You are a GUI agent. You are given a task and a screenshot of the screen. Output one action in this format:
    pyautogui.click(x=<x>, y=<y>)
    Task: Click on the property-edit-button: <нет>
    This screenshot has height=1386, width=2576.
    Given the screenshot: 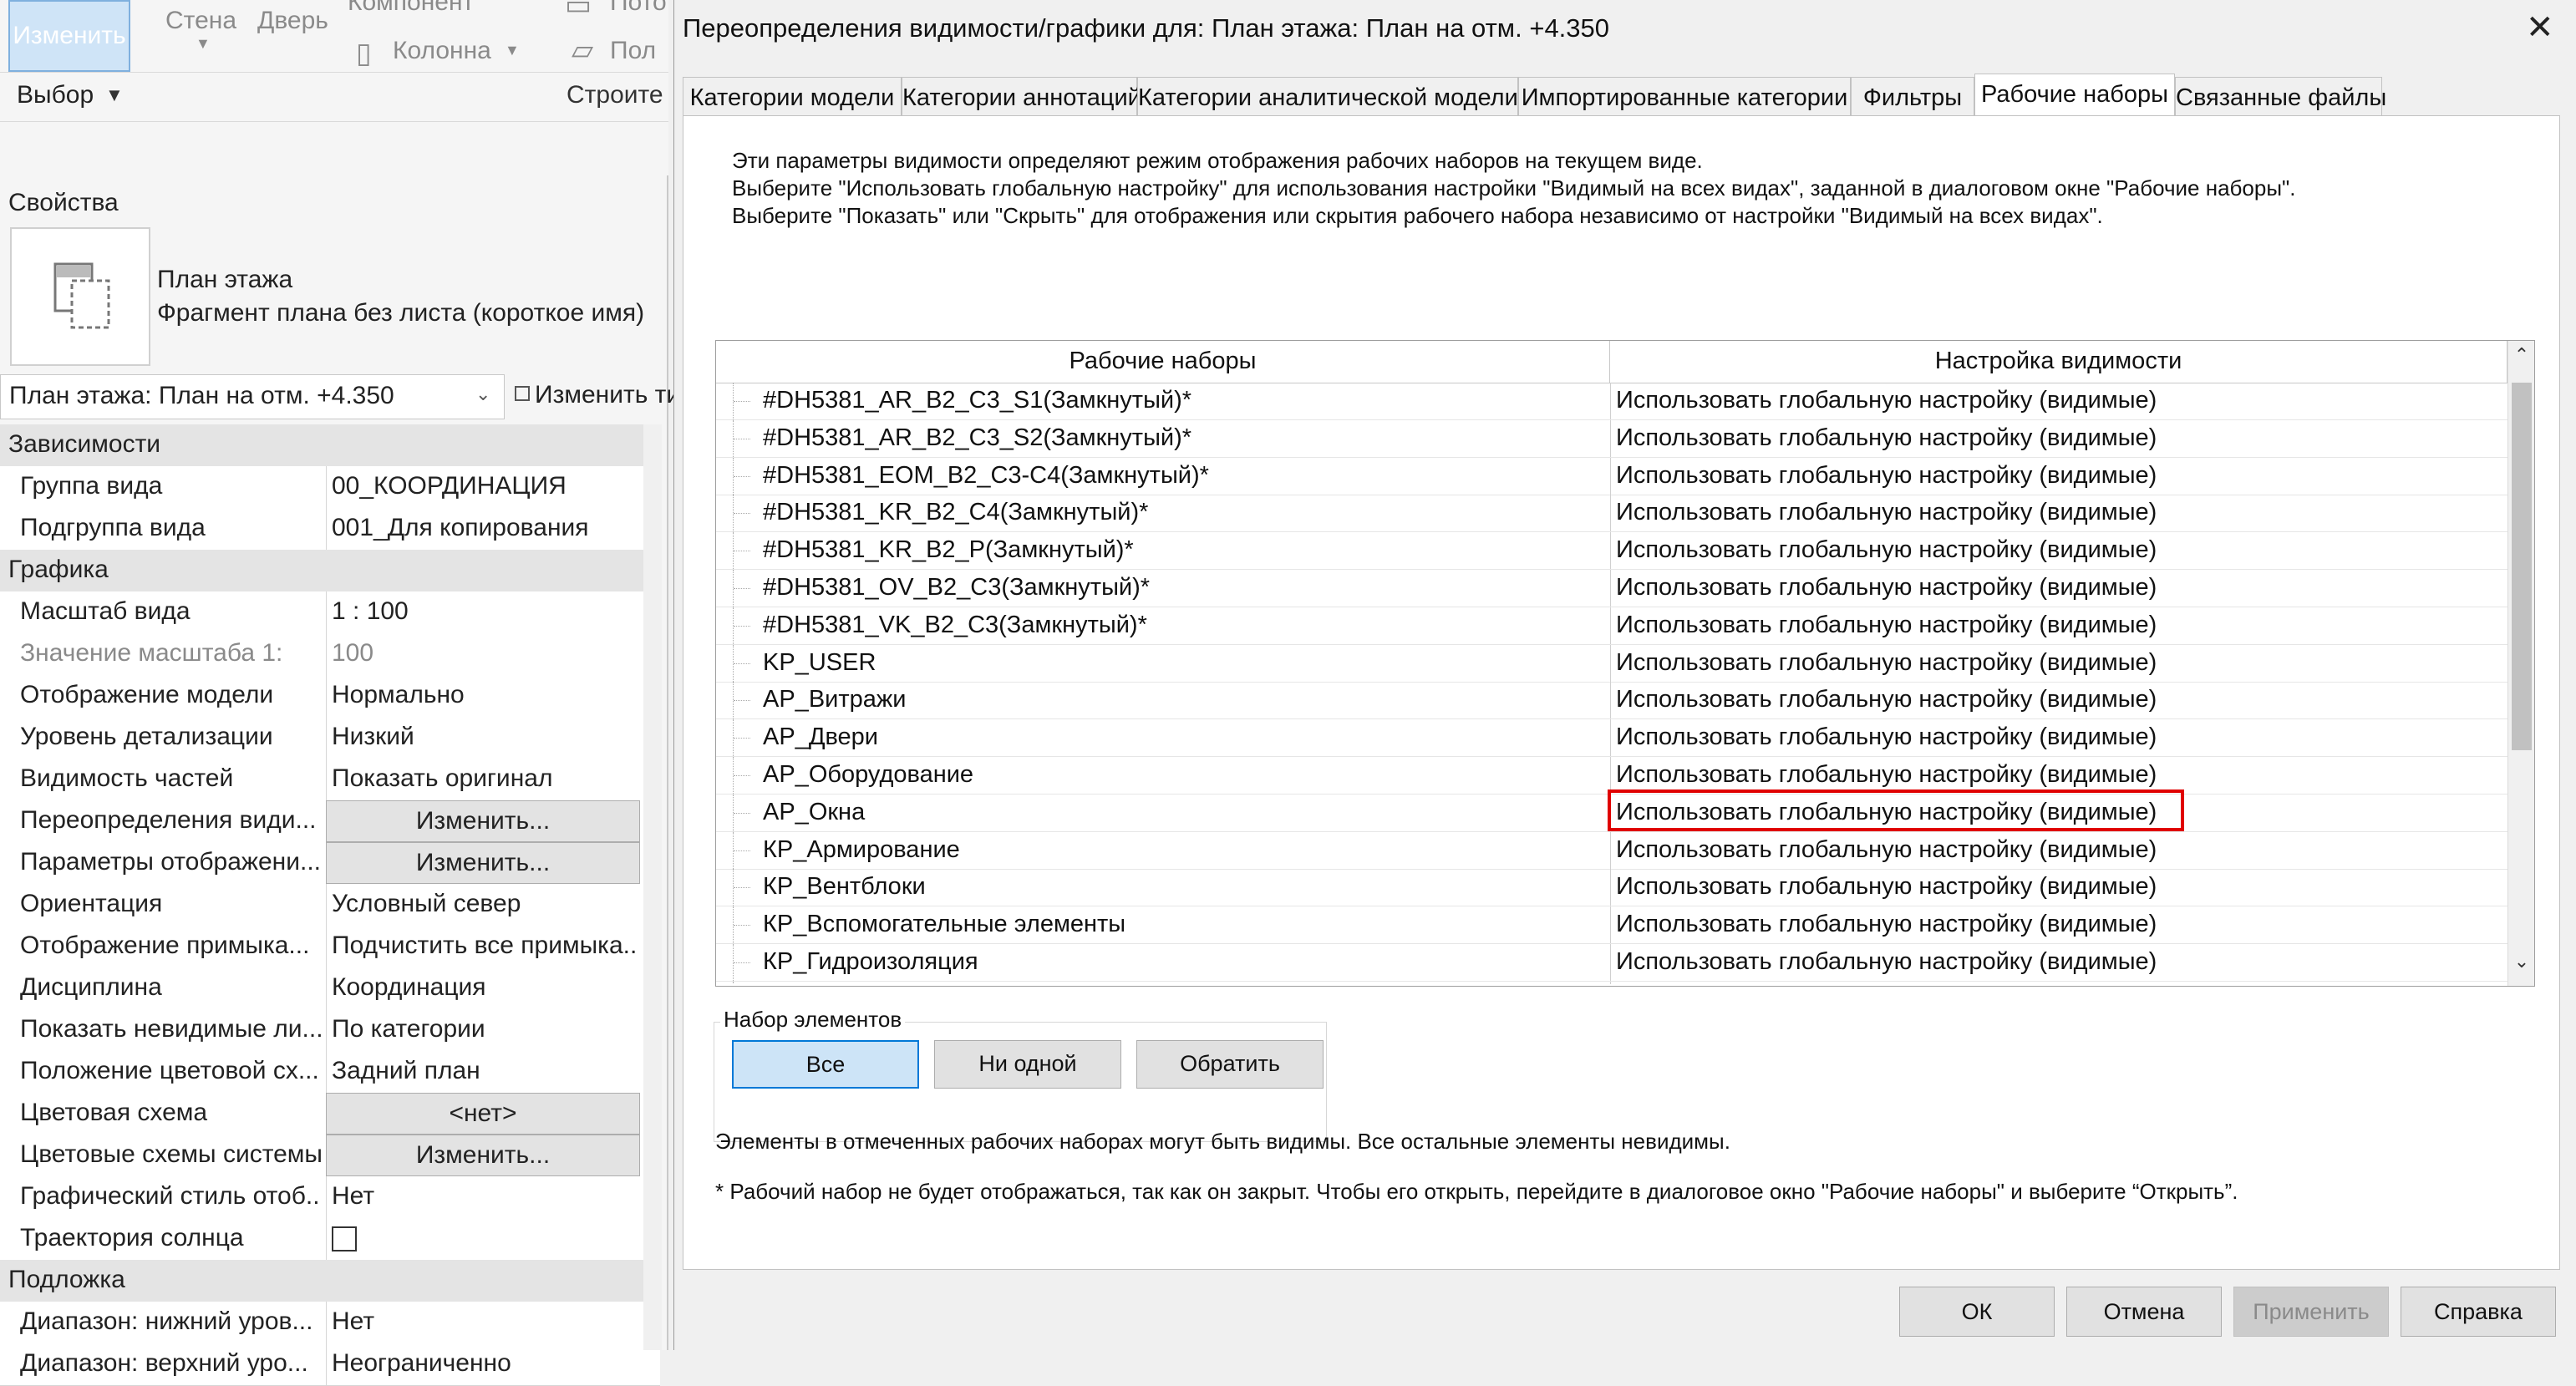 What is the action you would take?
    pyautogui.click(x=483, y=1114)
    